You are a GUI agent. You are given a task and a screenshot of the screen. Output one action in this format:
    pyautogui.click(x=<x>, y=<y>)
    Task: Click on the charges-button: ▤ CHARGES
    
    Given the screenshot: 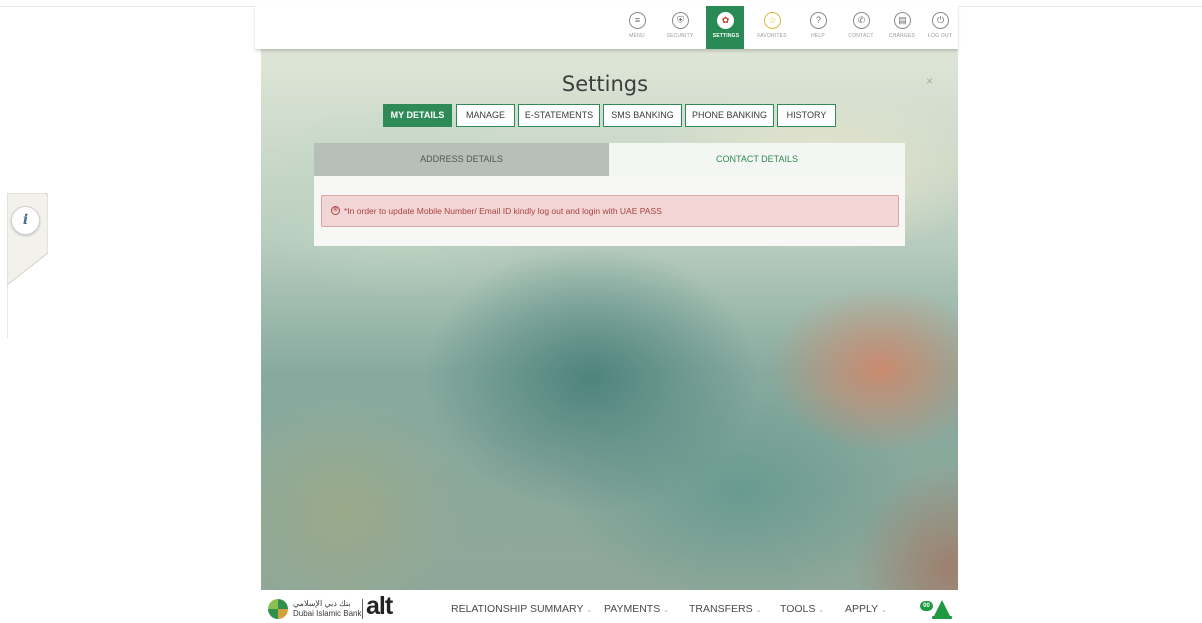 What is the action you would take?
    pyautogui.click(x=902, y=27)
    